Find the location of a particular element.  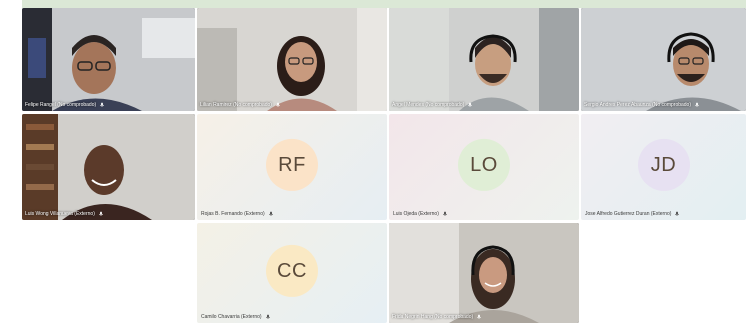

participant-tile-0: Felipe Rangel (No comprobado) is located at coordinates (108, 59).